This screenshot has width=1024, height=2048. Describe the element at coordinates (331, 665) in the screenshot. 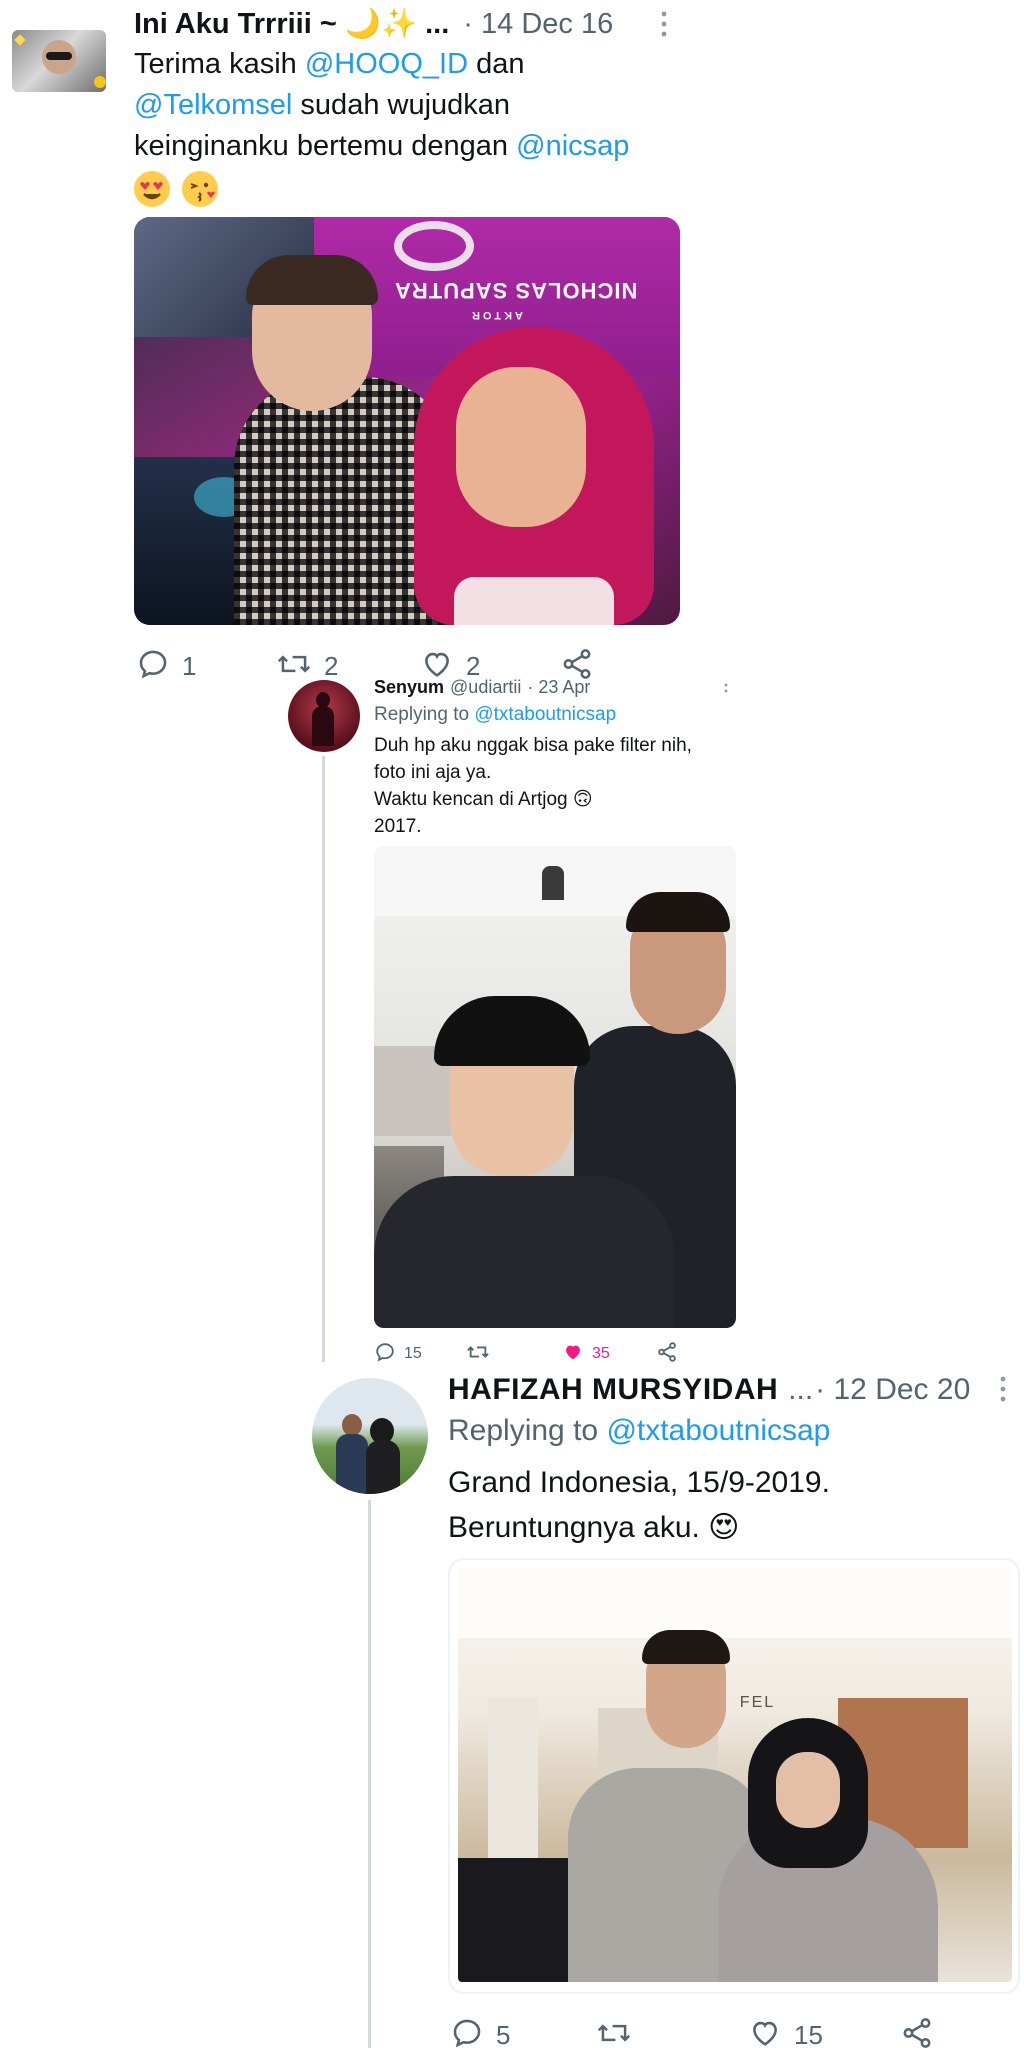

I see `retweet-count: 2` at that location.